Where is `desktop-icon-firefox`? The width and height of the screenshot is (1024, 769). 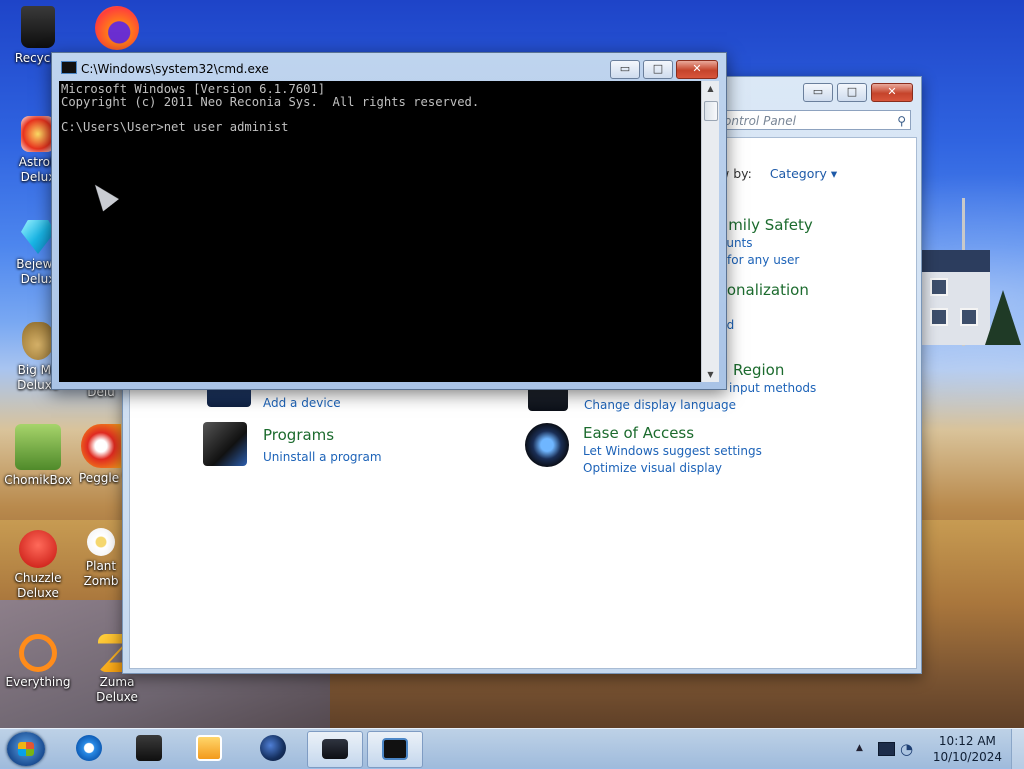 desktop-icon-firefox is located at coordinates (117, 29).